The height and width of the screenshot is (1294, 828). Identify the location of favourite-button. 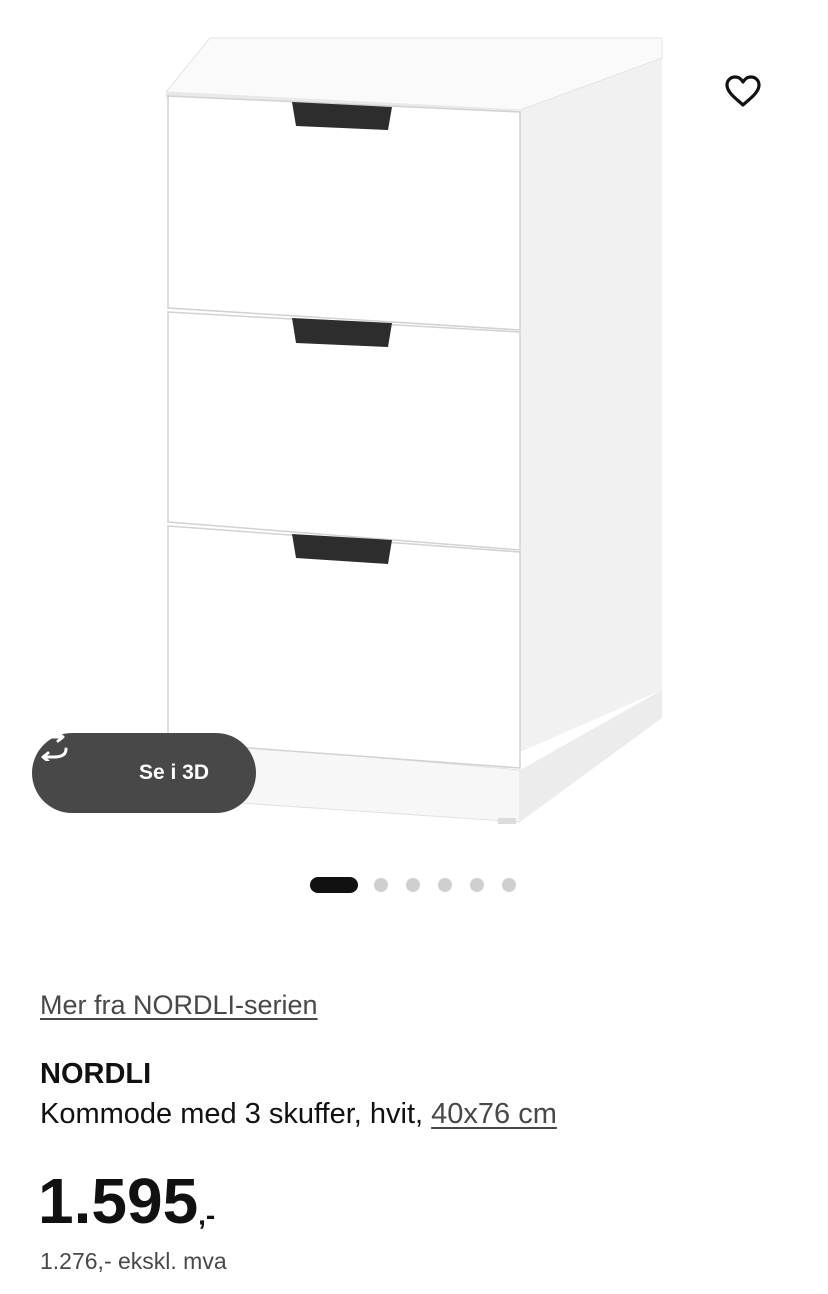
(748, 98).